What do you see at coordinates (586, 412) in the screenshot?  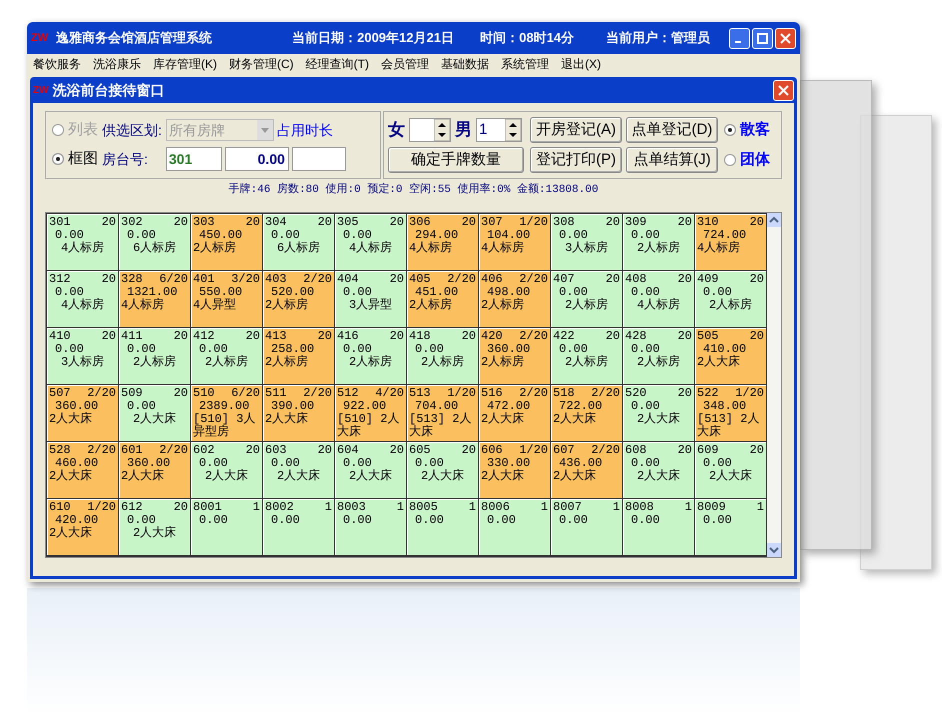 I see `room-tile: 518 2/20 722.00 2人大床` at bounding box center [586, 412].